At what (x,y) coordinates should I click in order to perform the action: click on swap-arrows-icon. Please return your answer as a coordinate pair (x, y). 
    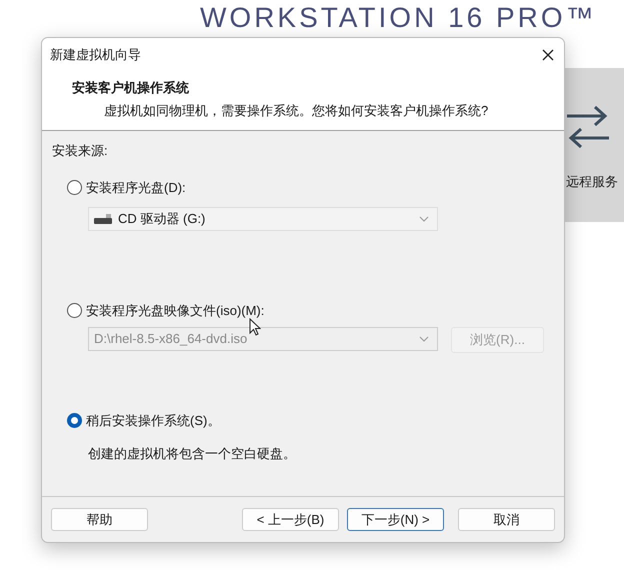
    Looking at the image, I should click on (588, 127).